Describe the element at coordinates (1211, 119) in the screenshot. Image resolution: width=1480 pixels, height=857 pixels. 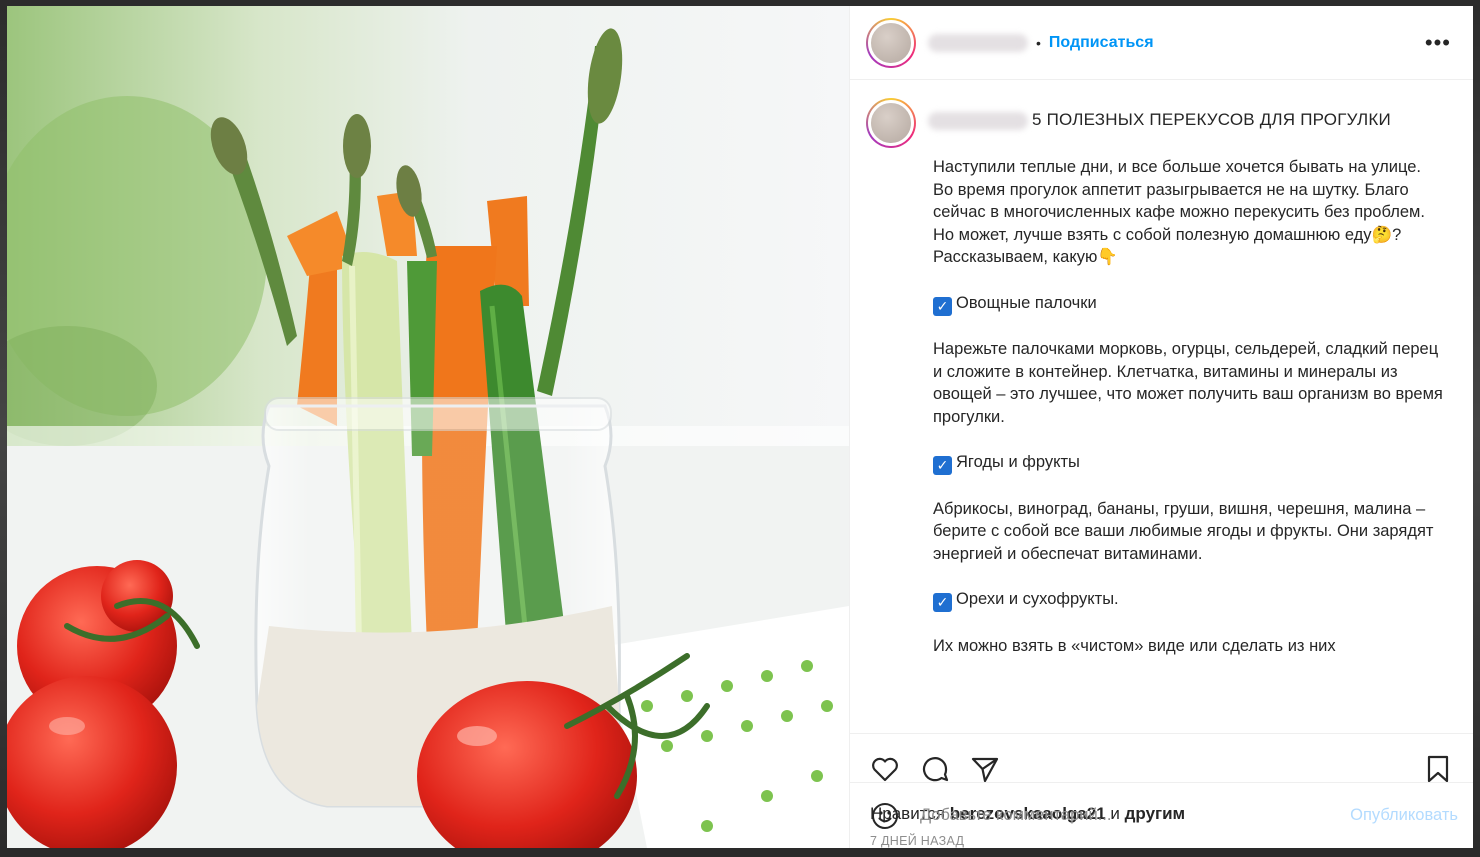
I see `caption-title: 5 ПОЛЕЗНЫХ ПЕРЕКУСОВ ДЛЯ ПРОГУЛКИ` at that location.